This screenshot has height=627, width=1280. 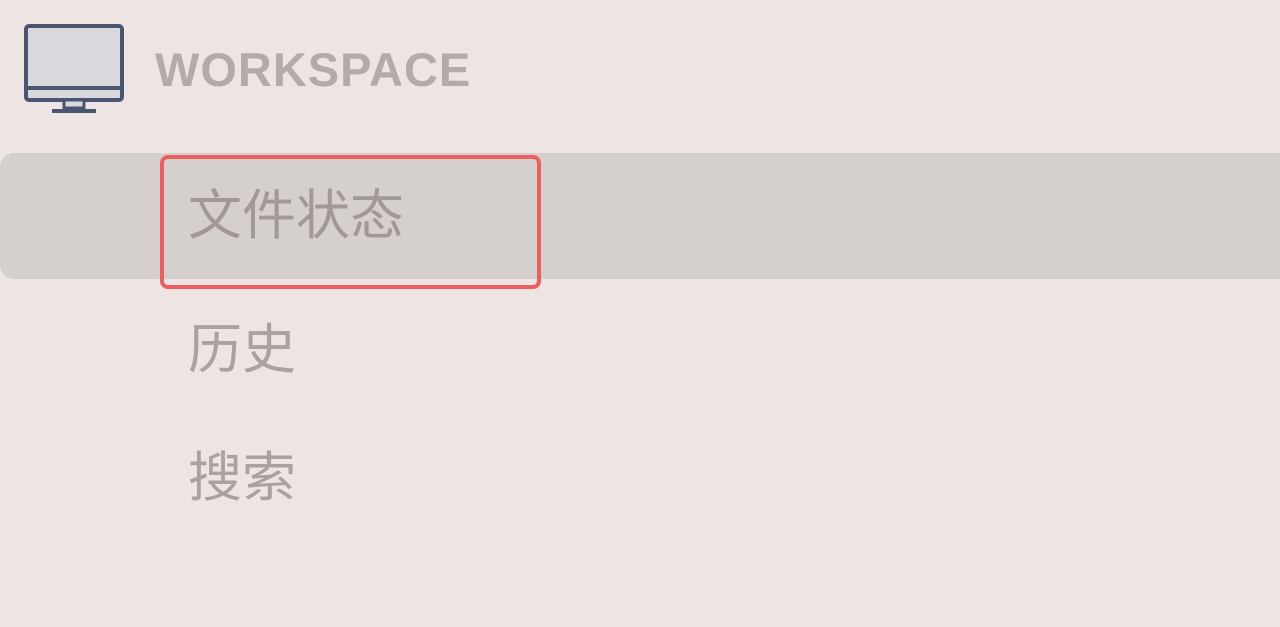 What do you see at coordinates (313, 69) in the screenshot?
I see `section-title: WORKSPACE` at bounding box center [313, 69].